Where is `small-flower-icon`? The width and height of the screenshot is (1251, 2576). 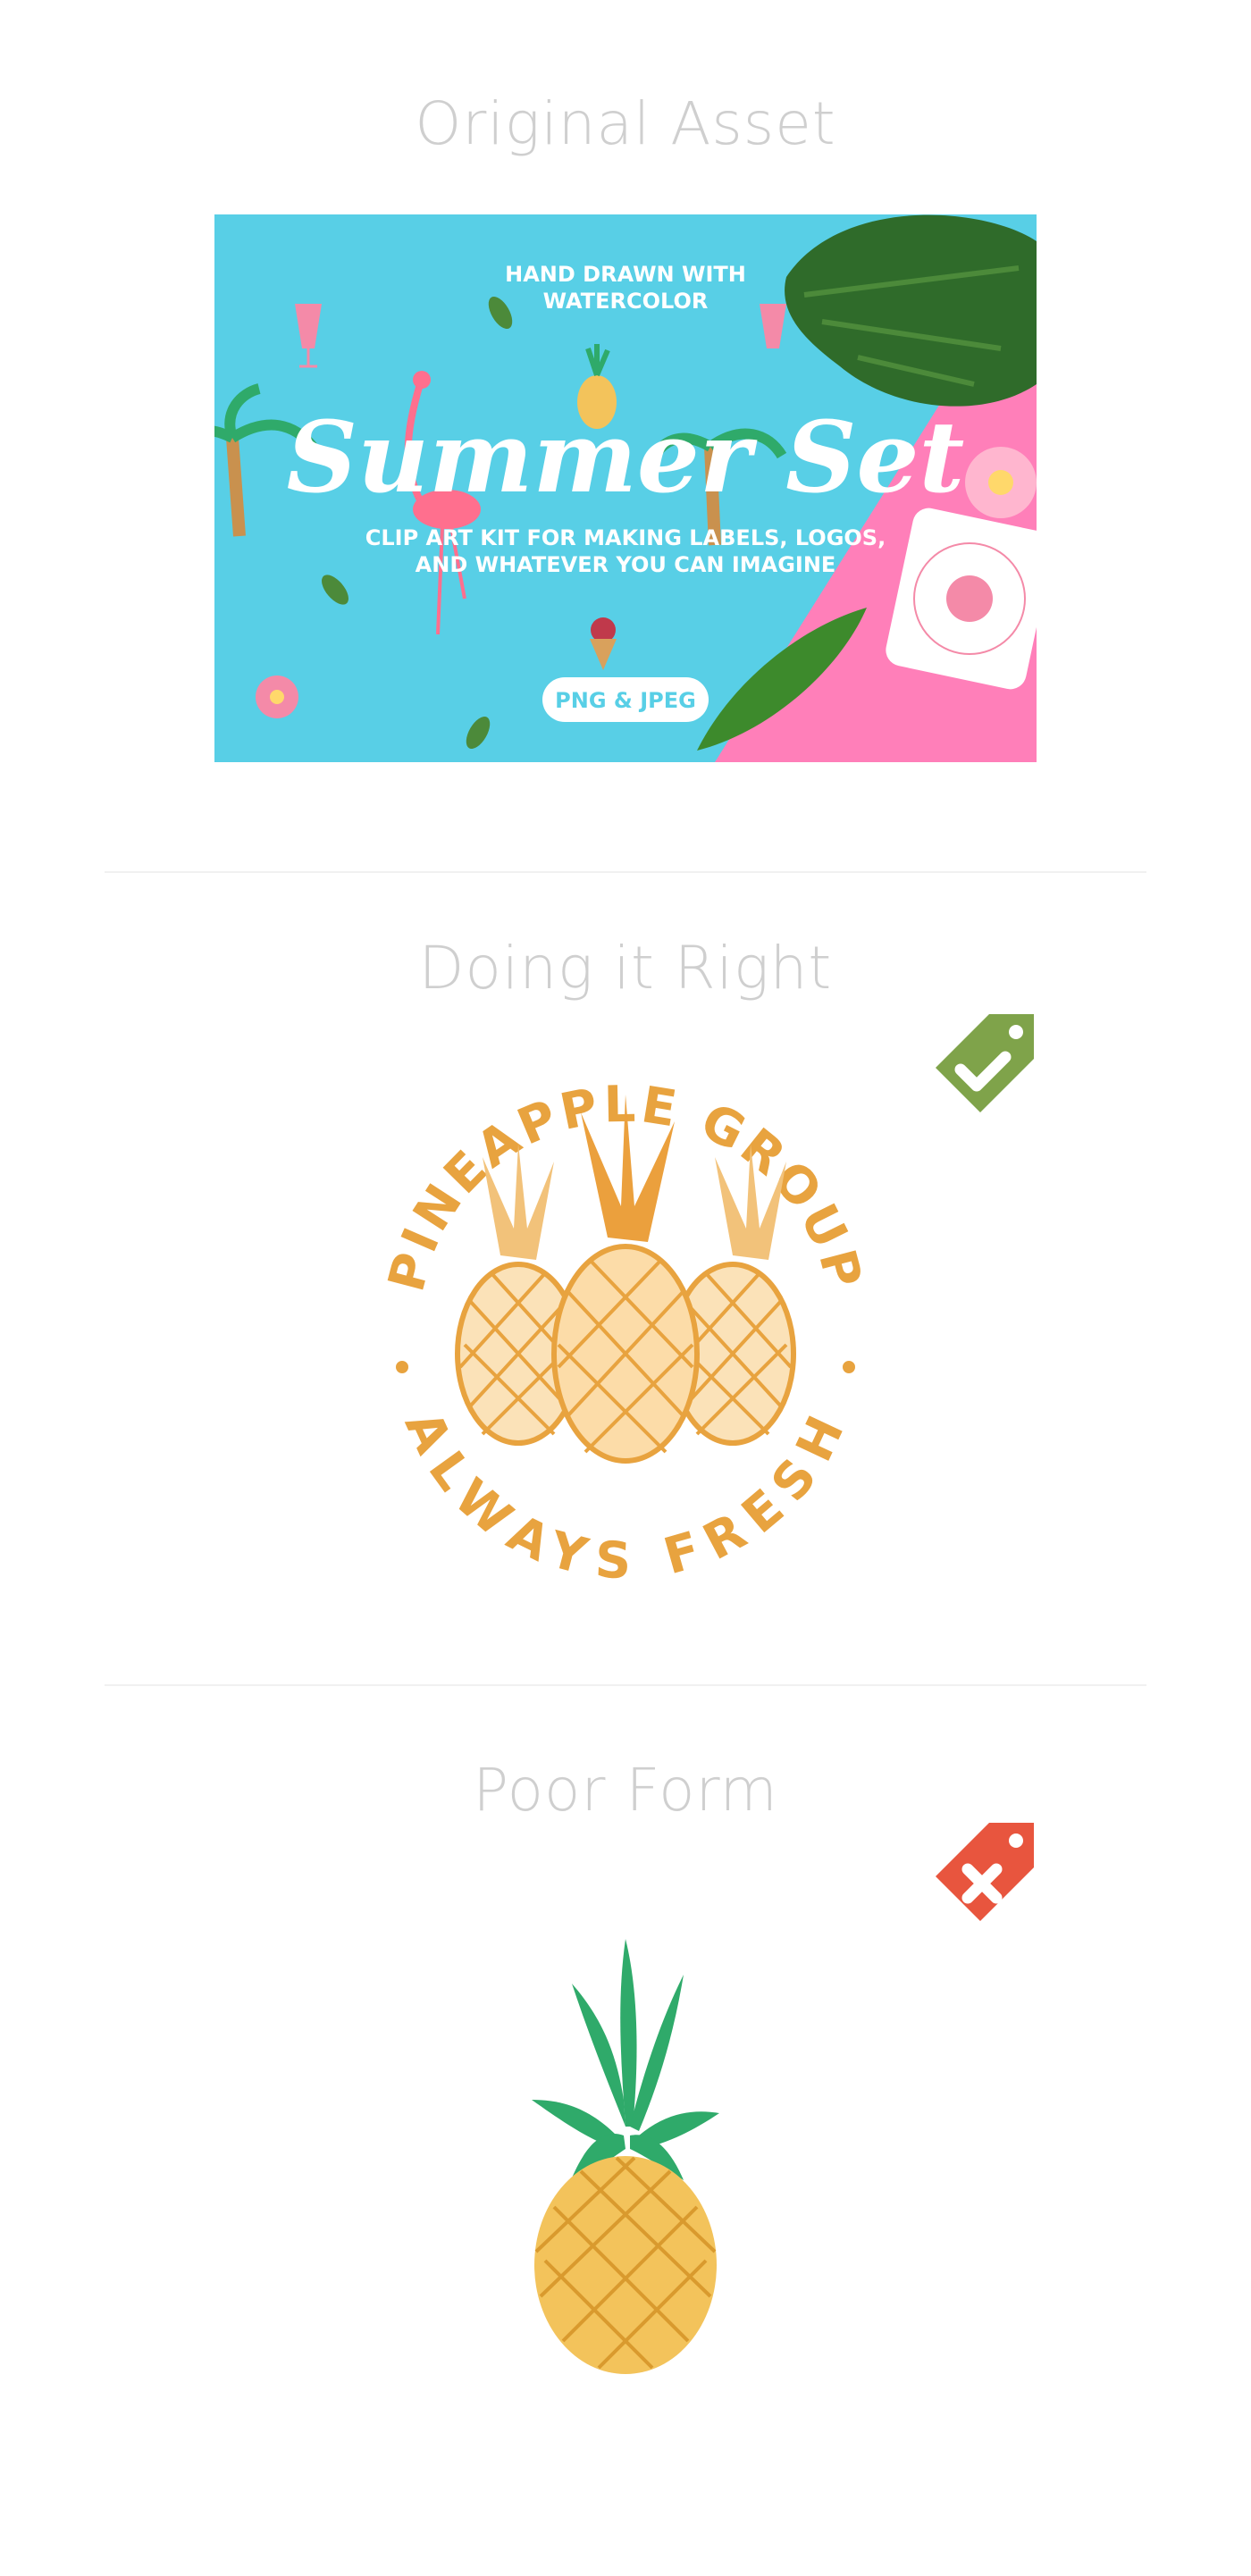
small-flower-icon is located at coordinates (277, 696).